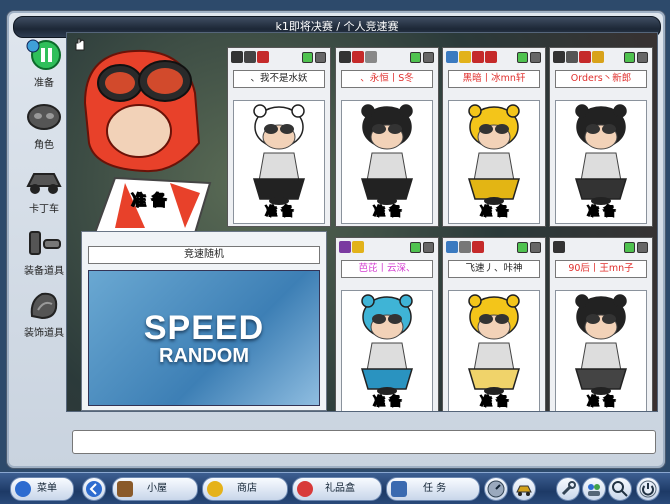 This screenshot has width=670, height=504. I want to click on community-button, so click(594, 489).